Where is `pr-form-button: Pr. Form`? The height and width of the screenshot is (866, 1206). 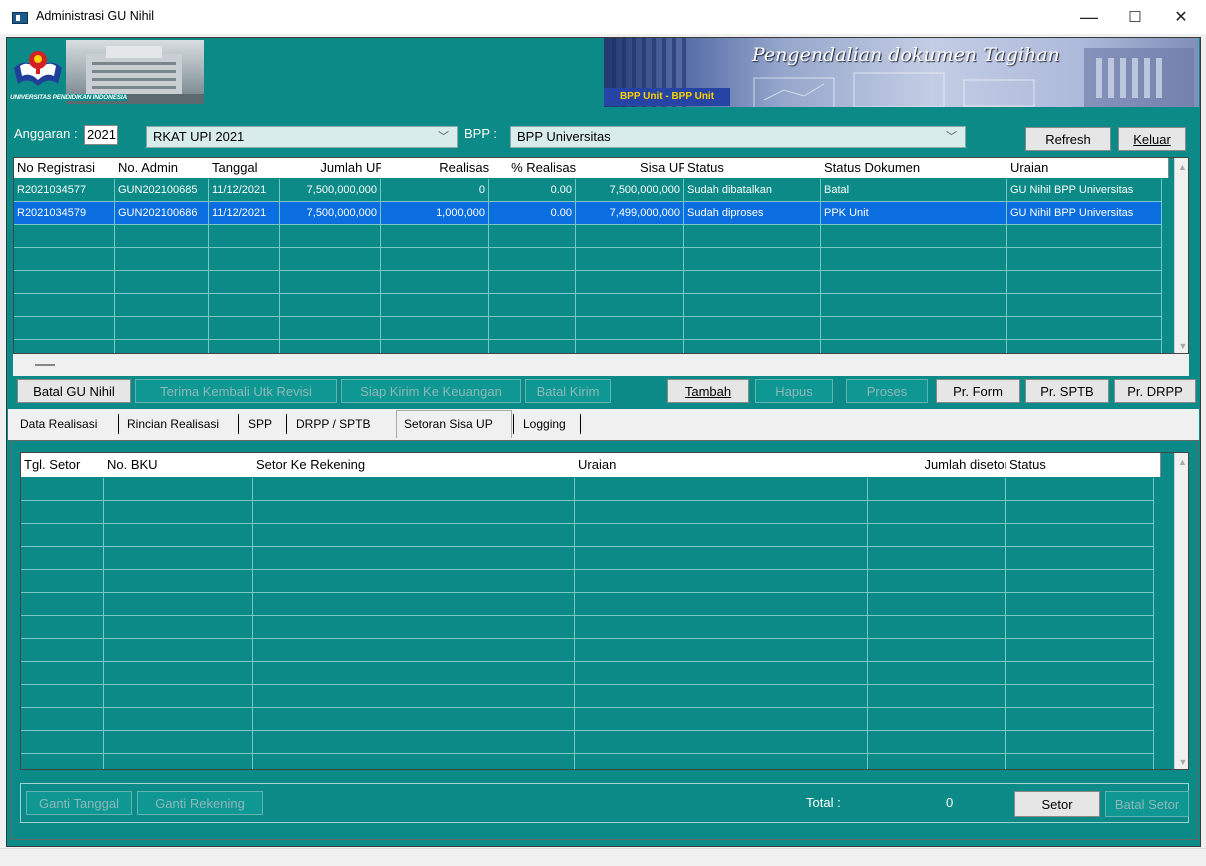
pr-form-button: Pr. Form is located at coordinates (978, 391).